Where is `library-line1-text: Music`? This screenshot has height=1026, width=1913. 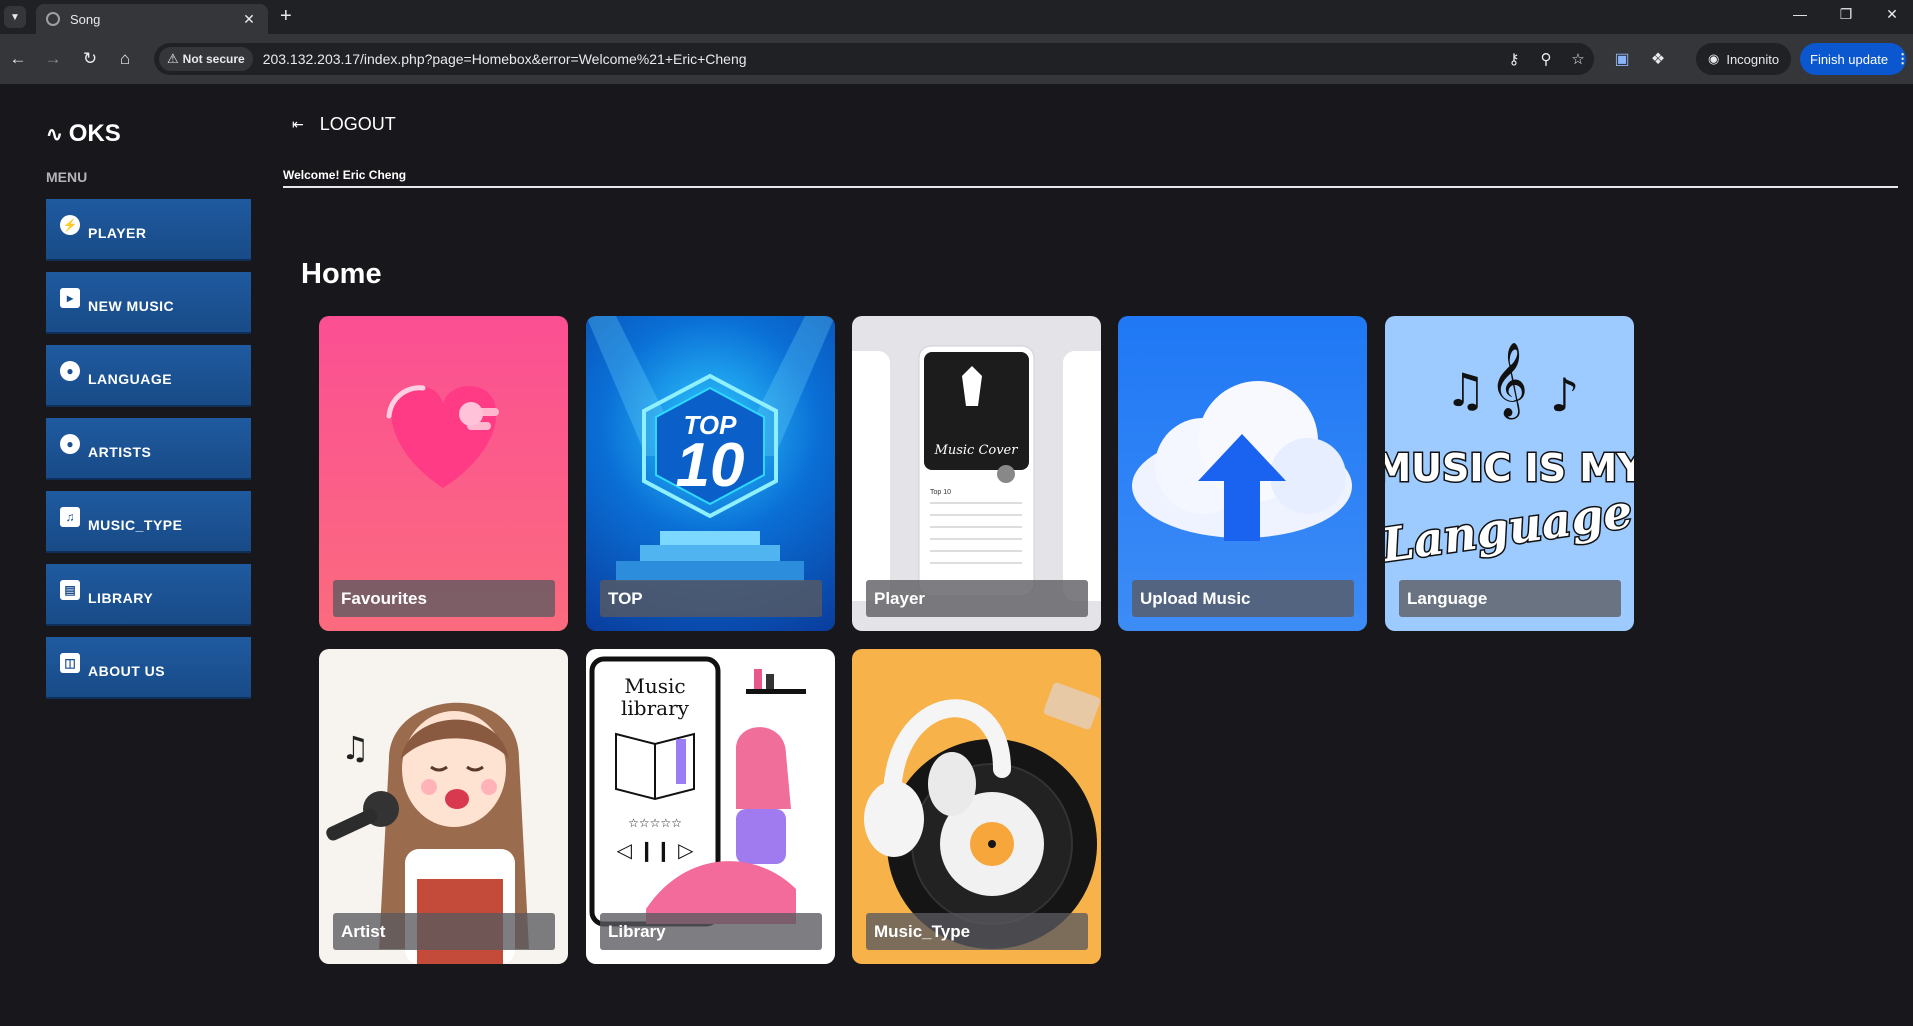 library-line1-text: Music is located at coordinates (654, 686).